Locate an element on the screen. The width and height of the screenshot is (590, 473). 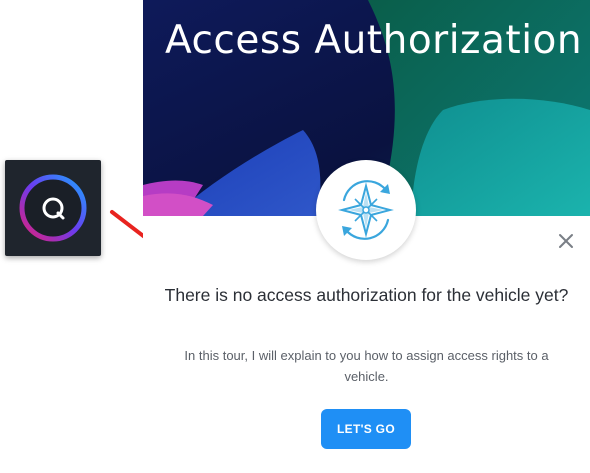
close-button is located at coordinates (566, 241).